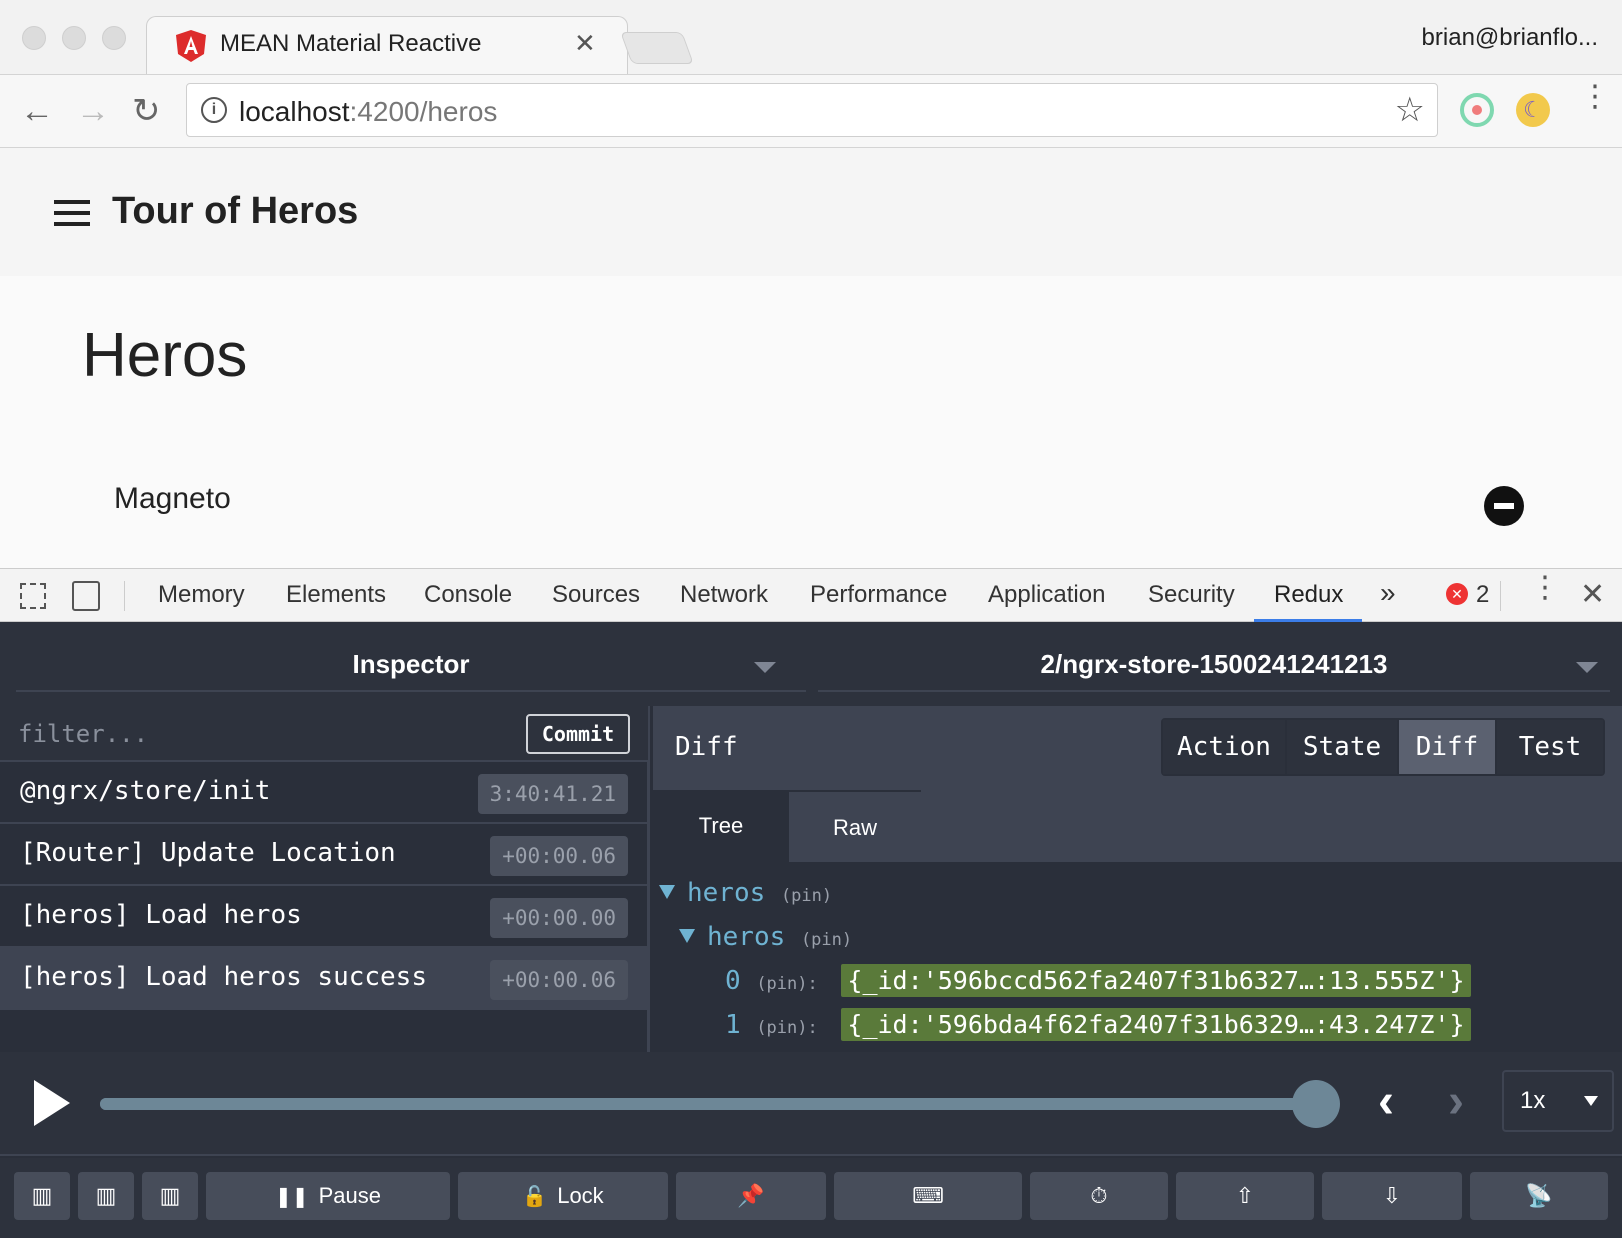 The height and width of the screenshot is (1238, 1622). I want to click on tab-network: Network, so click(724, 595).